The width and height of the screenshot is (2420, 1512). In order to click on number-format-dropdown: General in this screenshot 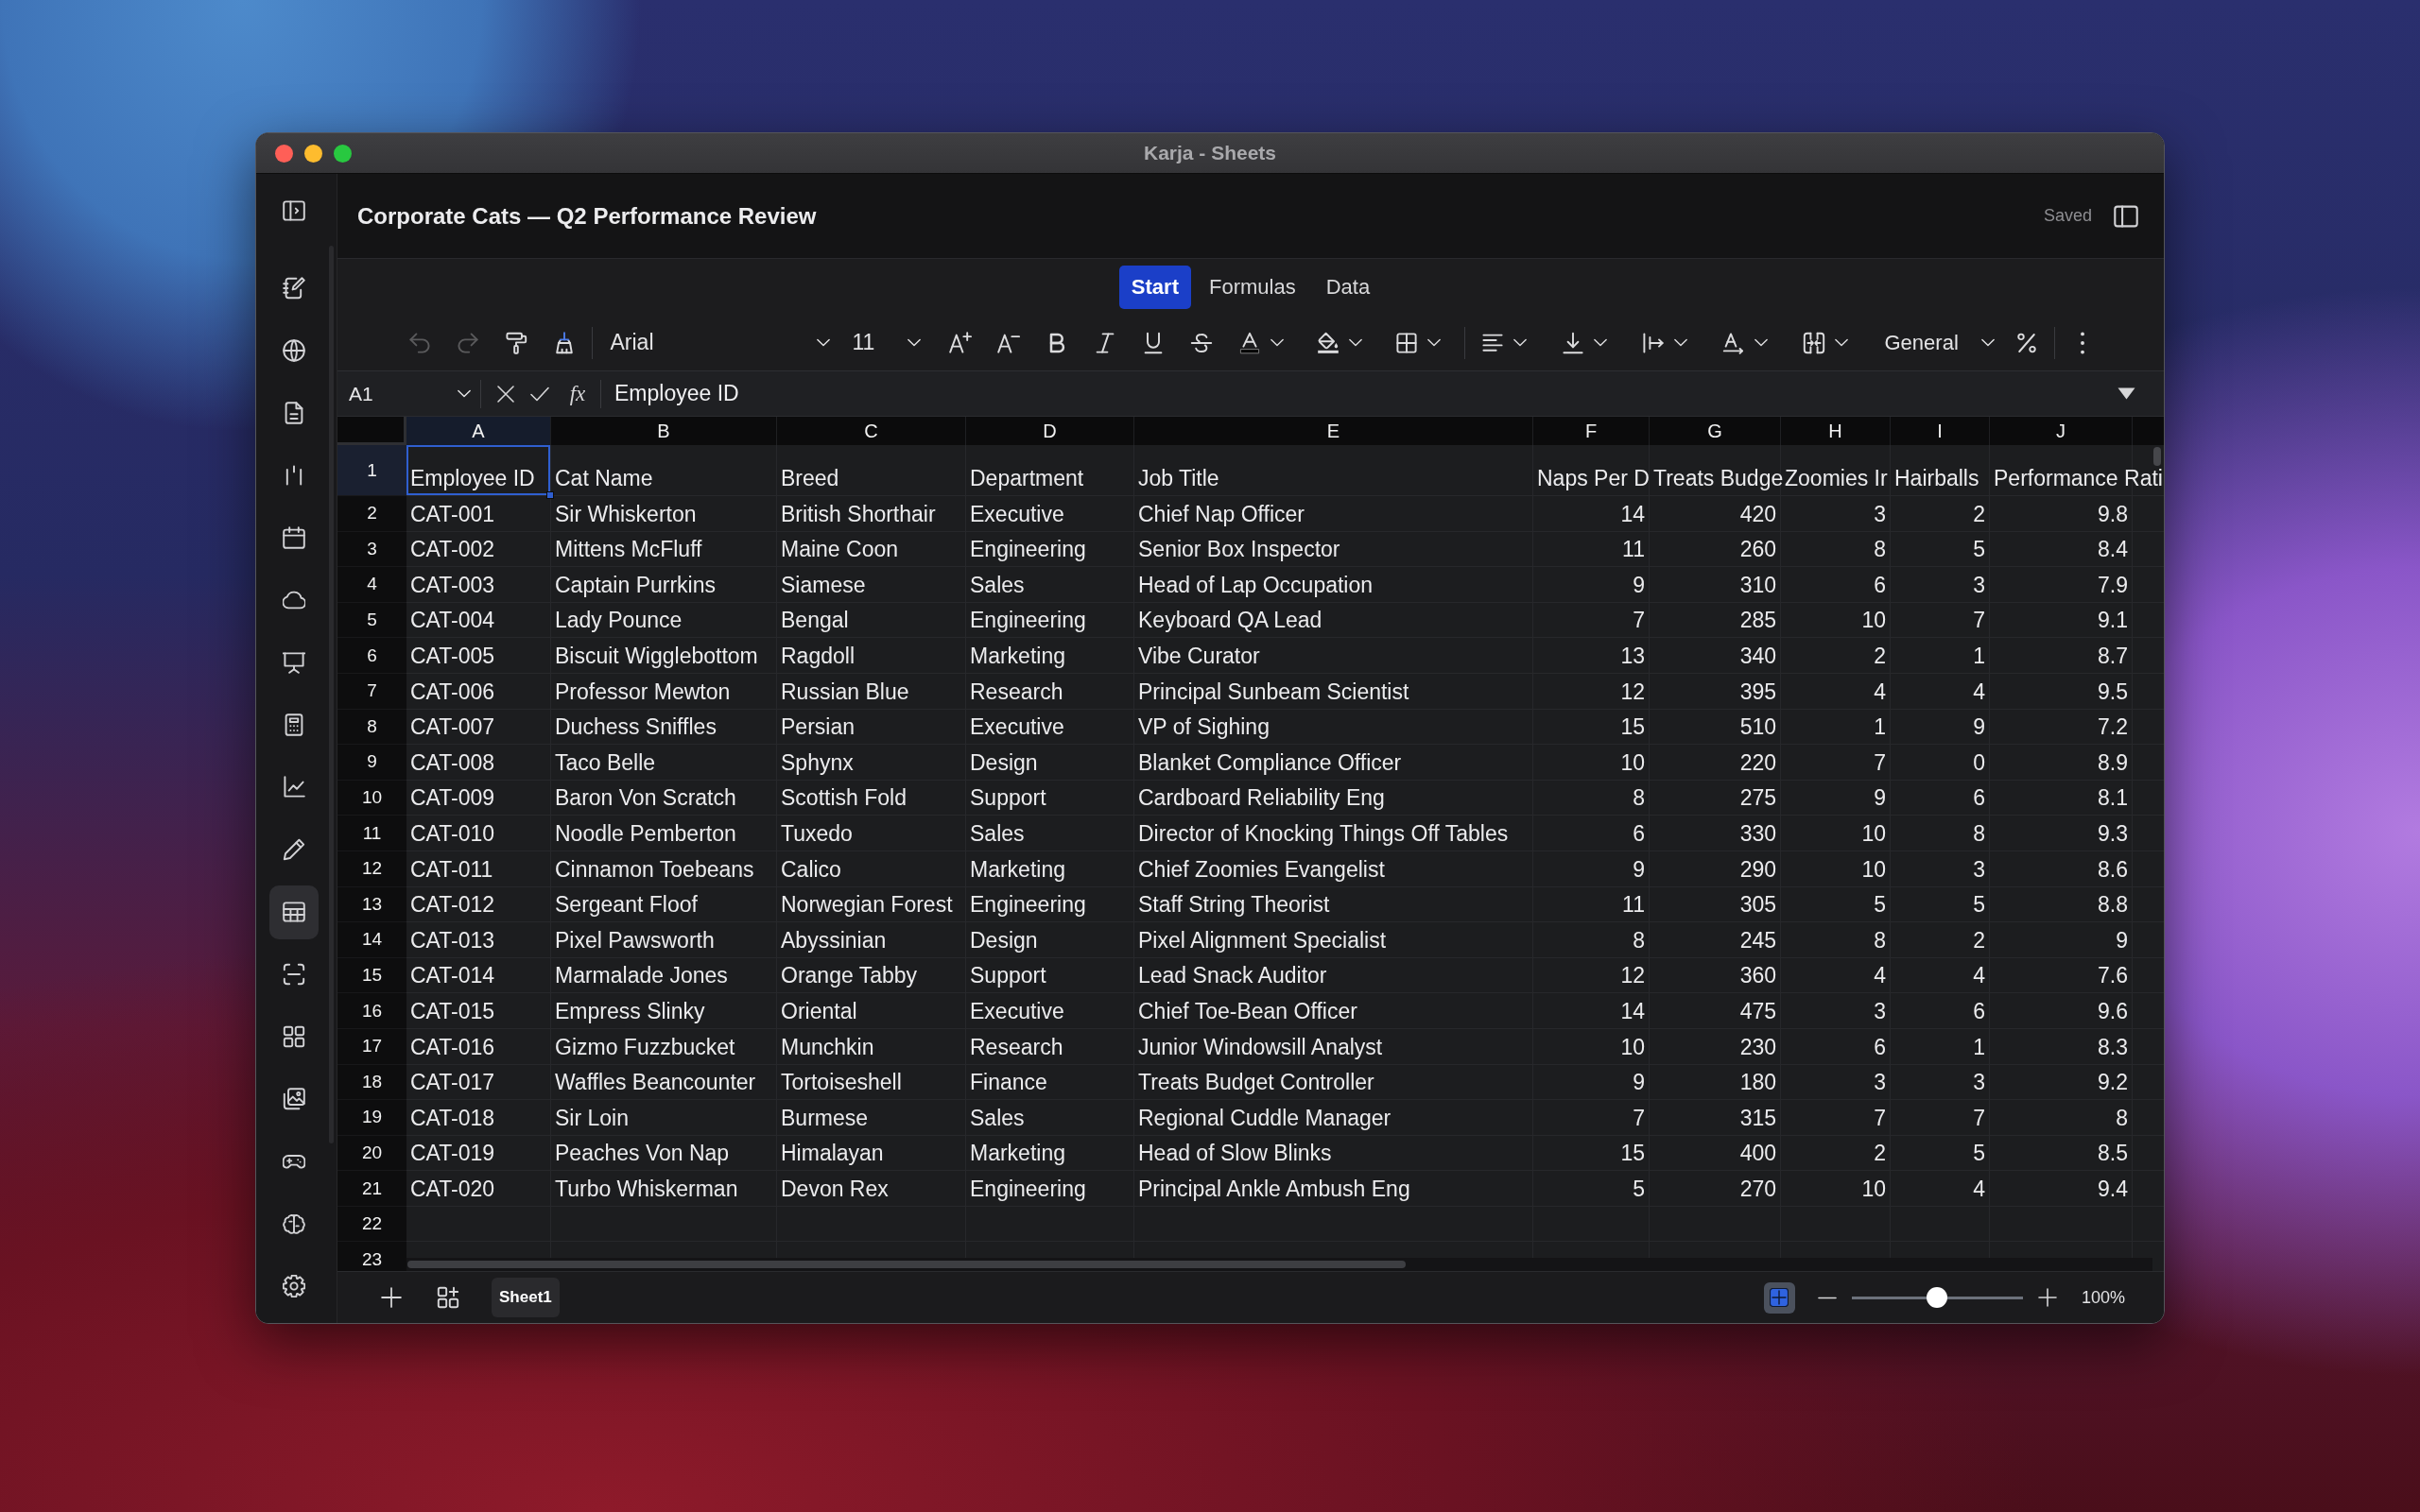, I will do `click(1936, 342)`.